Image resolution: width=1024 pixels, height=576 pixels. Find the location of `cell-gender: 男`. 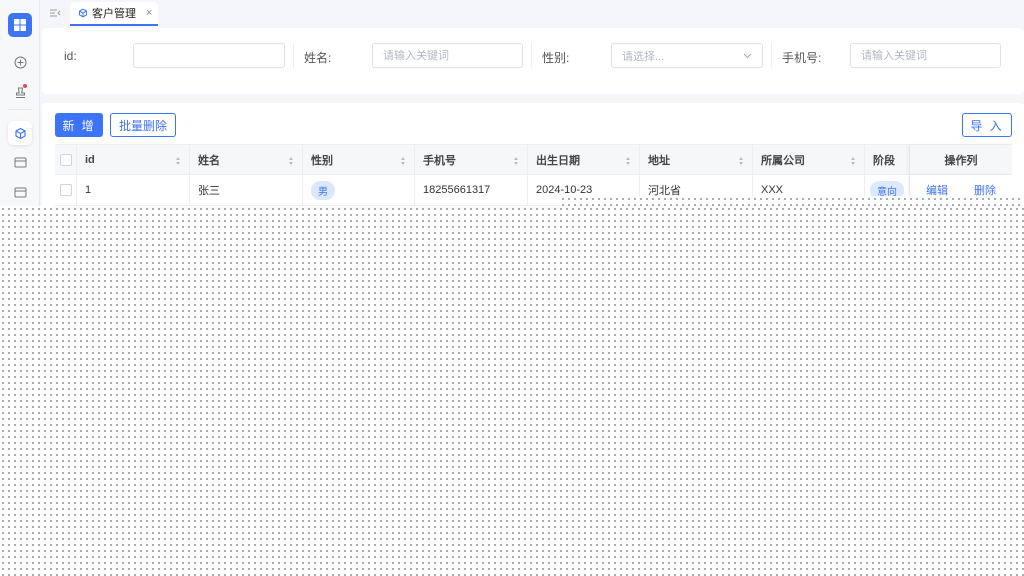

cell-gender: 男 is located at coordinates (359, 190).